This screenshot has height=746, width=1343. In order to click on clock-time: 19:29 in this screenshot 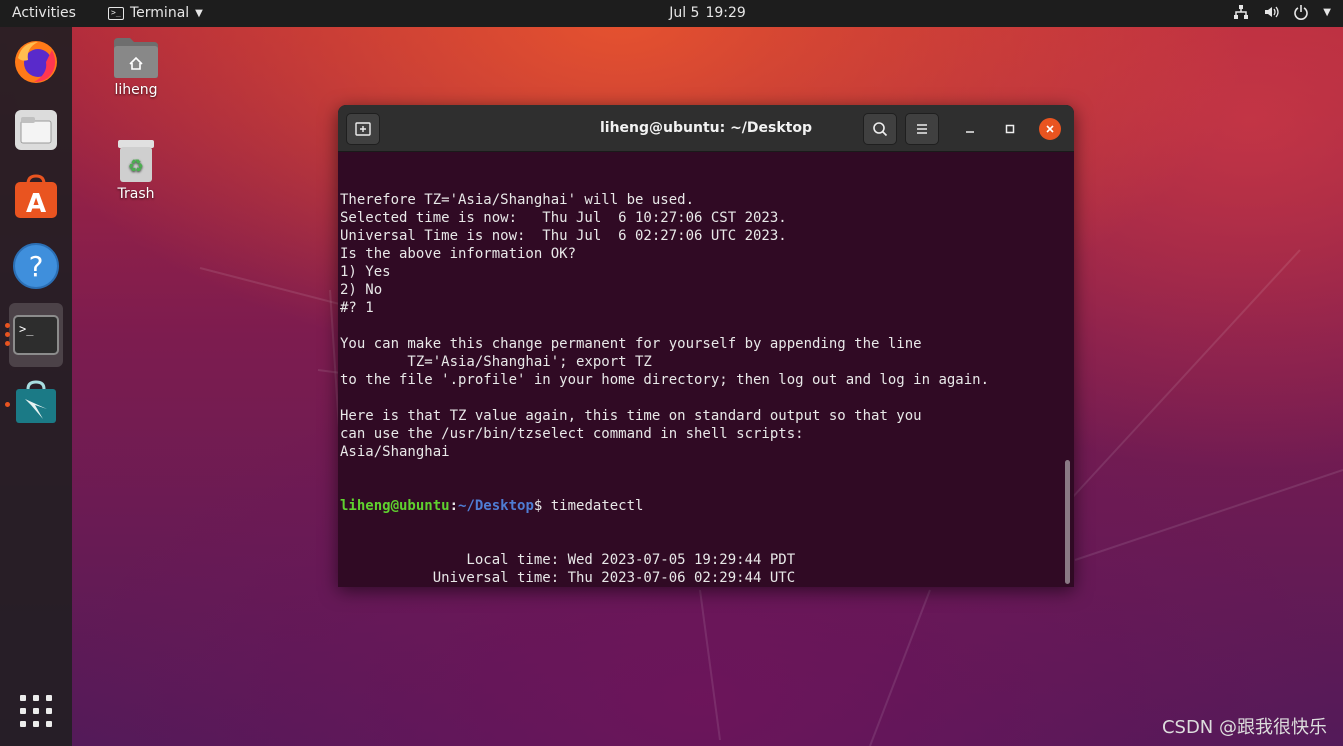, I will do `click(725, 13)`.